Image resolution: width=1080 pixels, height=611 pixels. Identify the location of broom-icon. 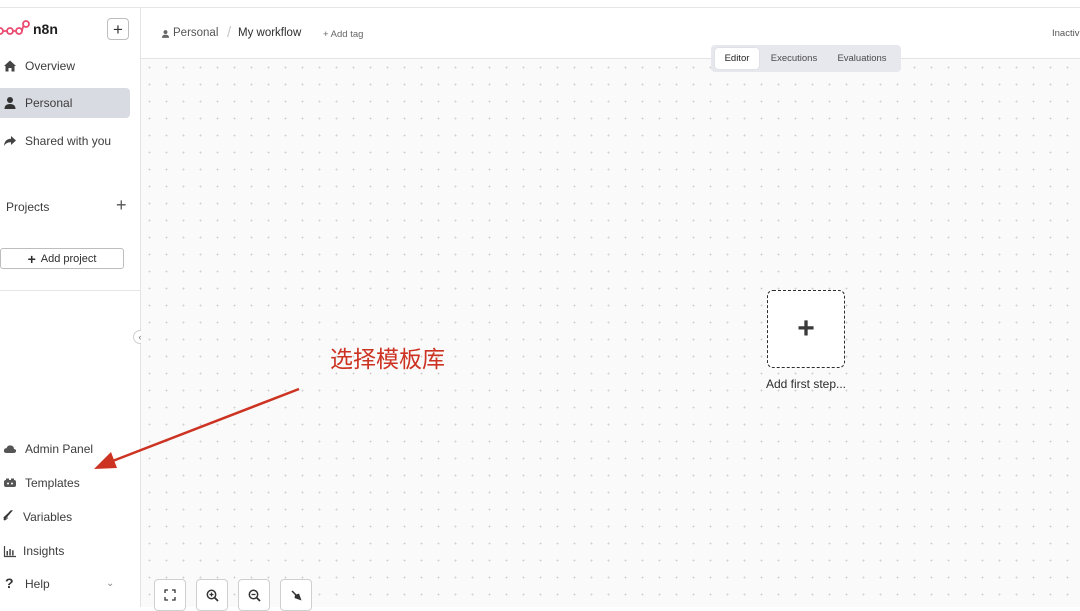
(295, 594).